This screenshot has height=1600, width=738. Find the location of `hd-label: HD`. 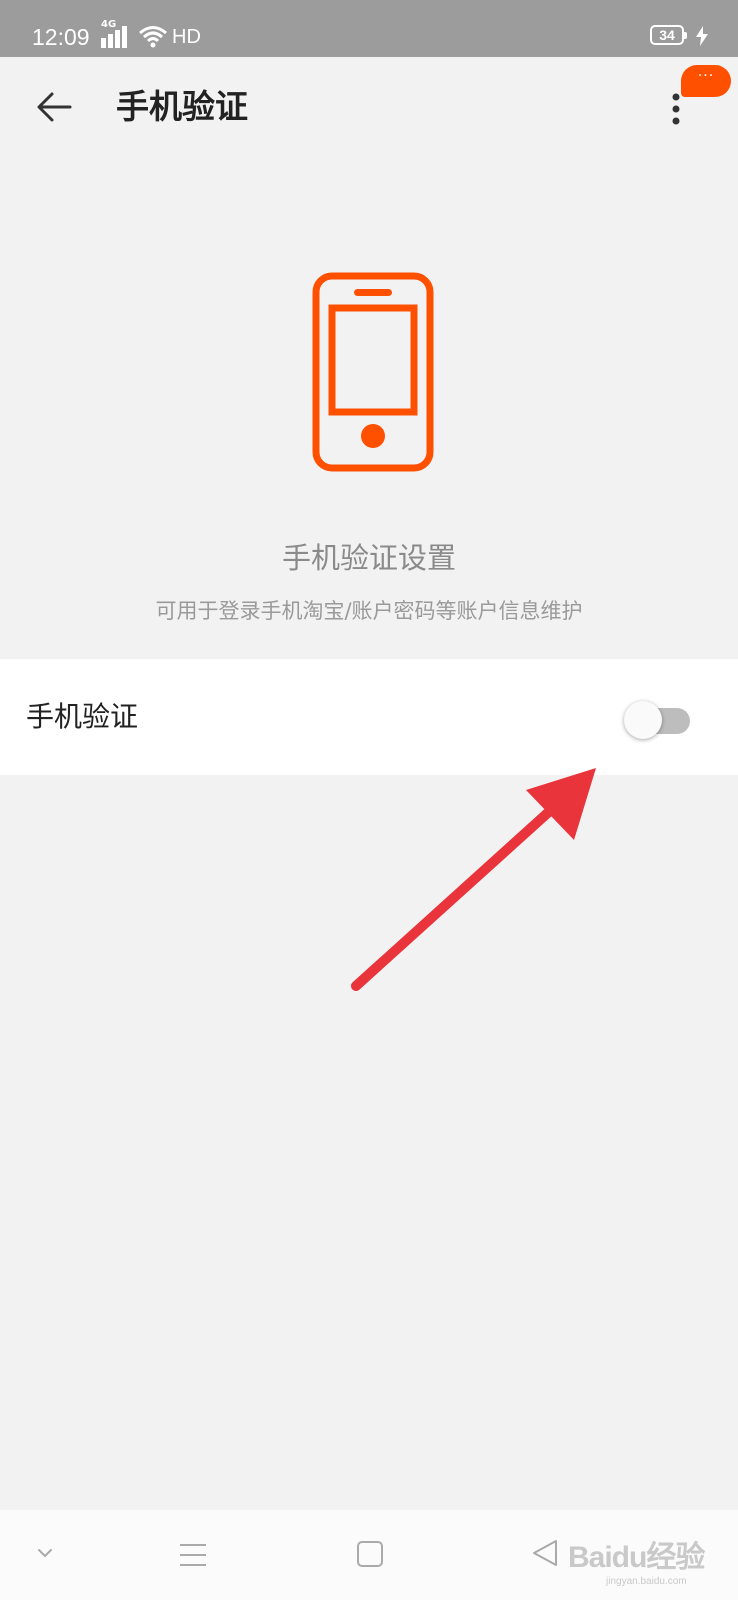

hd-label: HD is located at coordinates (186, 37).